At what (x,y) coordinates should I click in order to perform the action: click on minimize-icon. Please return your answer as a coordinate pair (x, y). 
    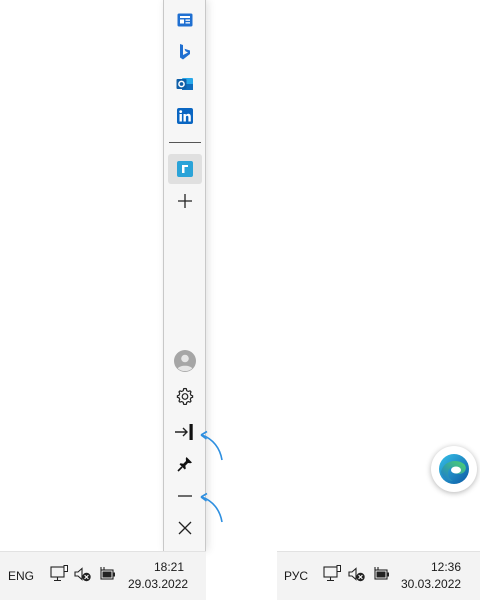
    Looking at the image, I should click on (185, 496).